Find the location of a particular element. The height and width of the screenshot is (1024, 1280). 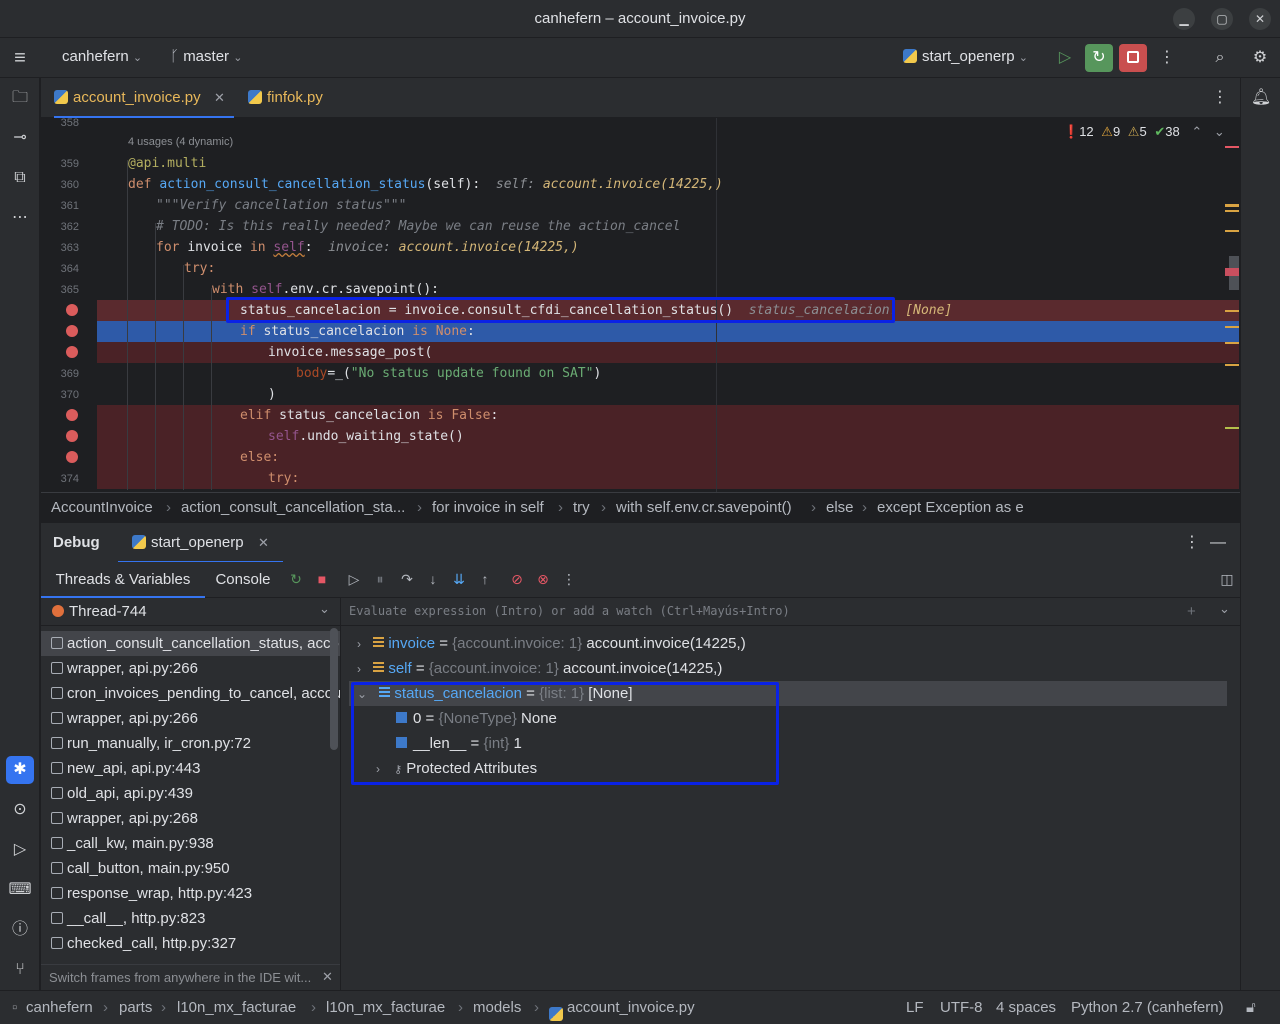

commit-icon: ⊸ is located at coordinates (20, 138).